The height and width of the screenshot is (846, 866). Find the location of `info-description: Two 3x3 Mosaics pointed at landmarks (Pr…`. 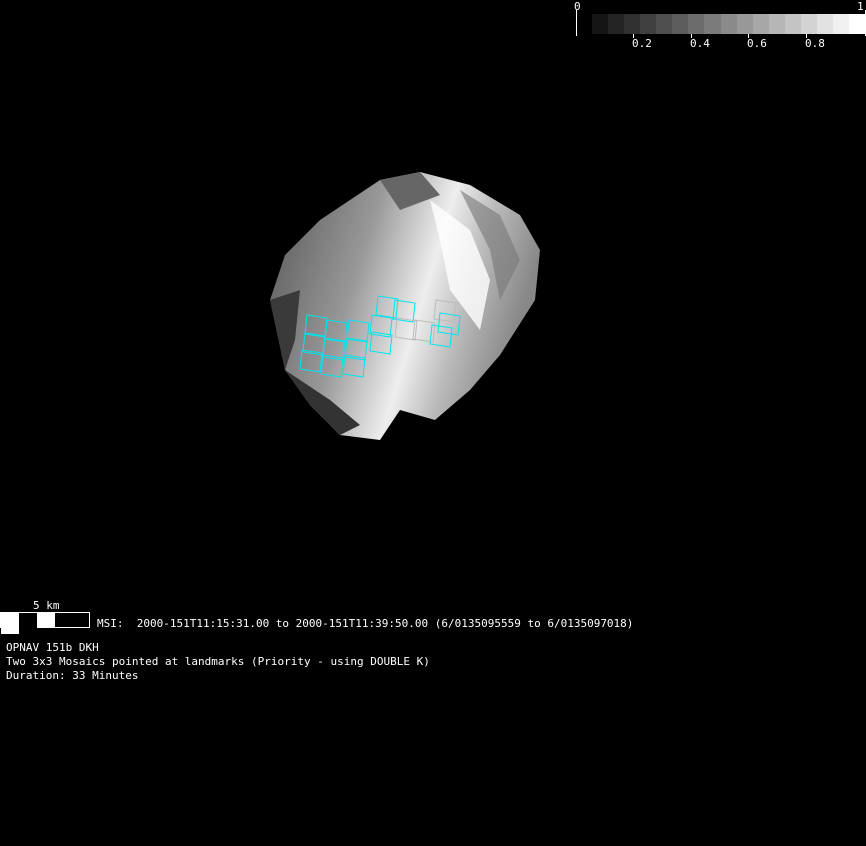

info-description: Two 3x3 Mosaics pointed at landmarks (Pr… is located at coordinates (218, 661).